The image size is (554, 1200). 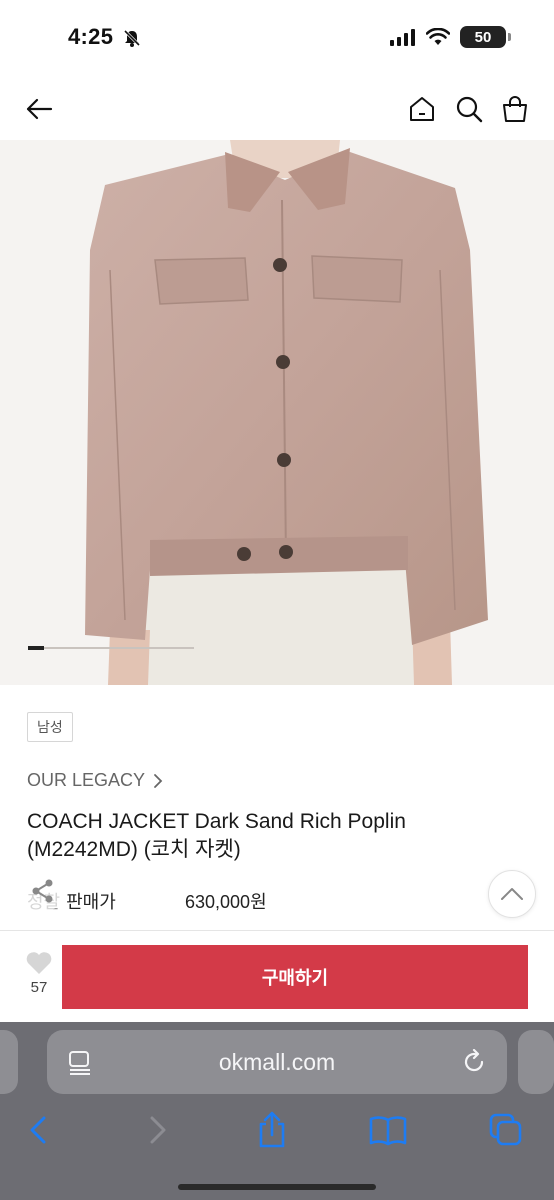 I want to click on browser-back-button, so click(x=38, y=1130).